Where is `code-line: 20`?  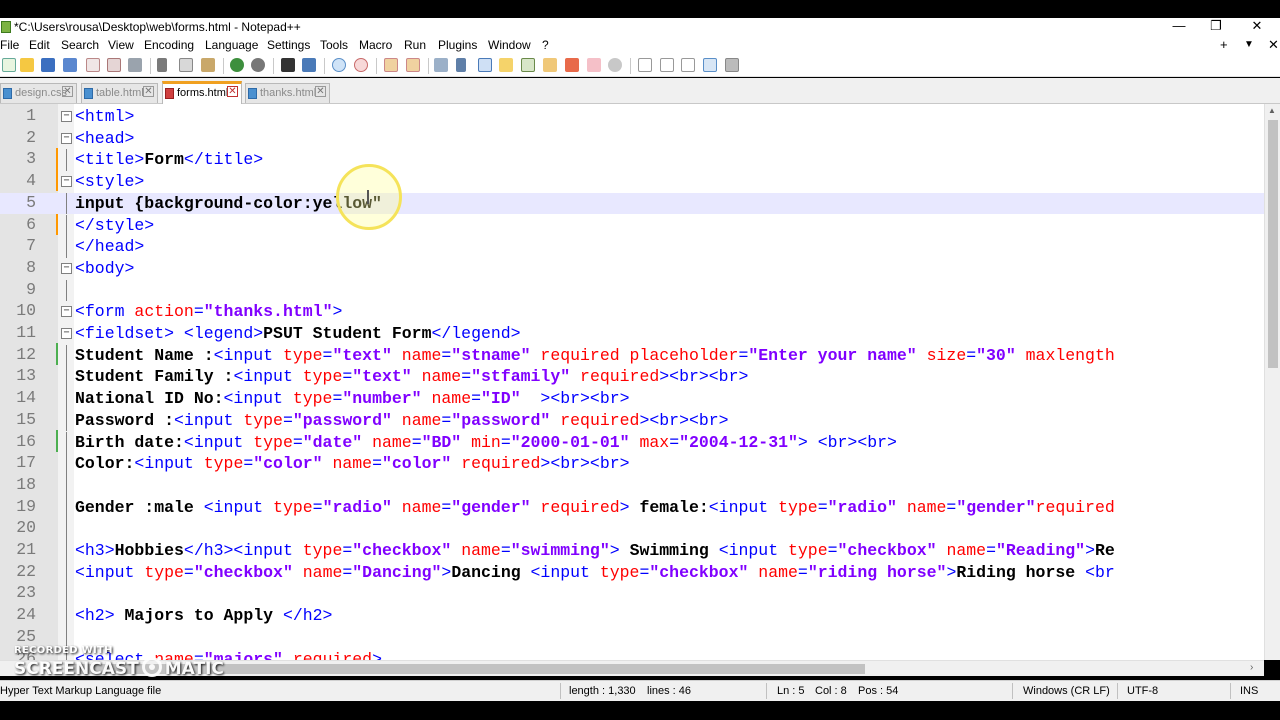
code-line: 20 is located at coordinates (632, 529).